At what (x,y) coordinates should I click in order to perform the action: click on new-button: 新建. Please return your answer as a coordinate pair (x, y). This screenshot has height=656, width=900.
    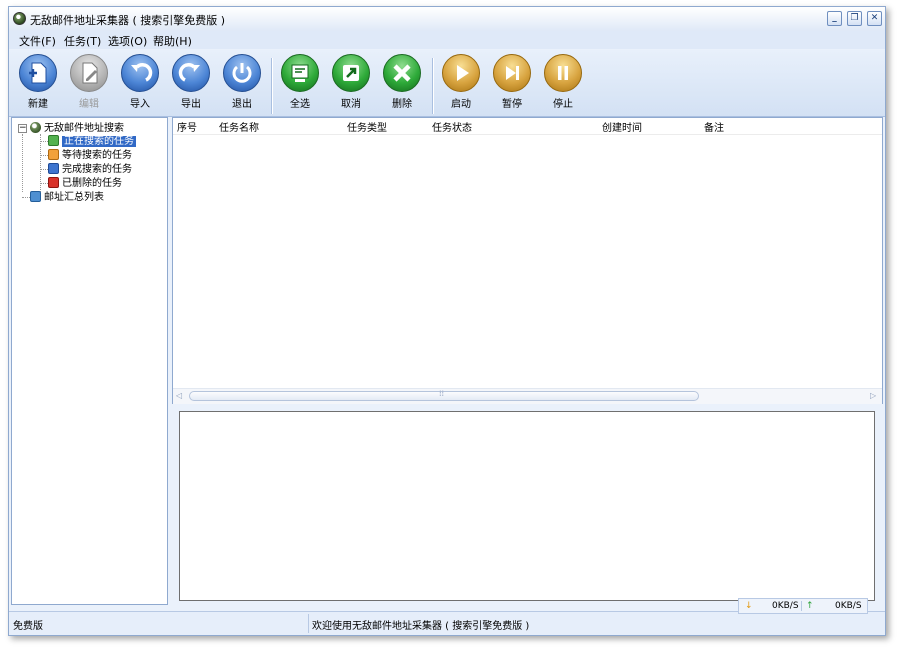
    Looking at the image, I should click on (38, 82).